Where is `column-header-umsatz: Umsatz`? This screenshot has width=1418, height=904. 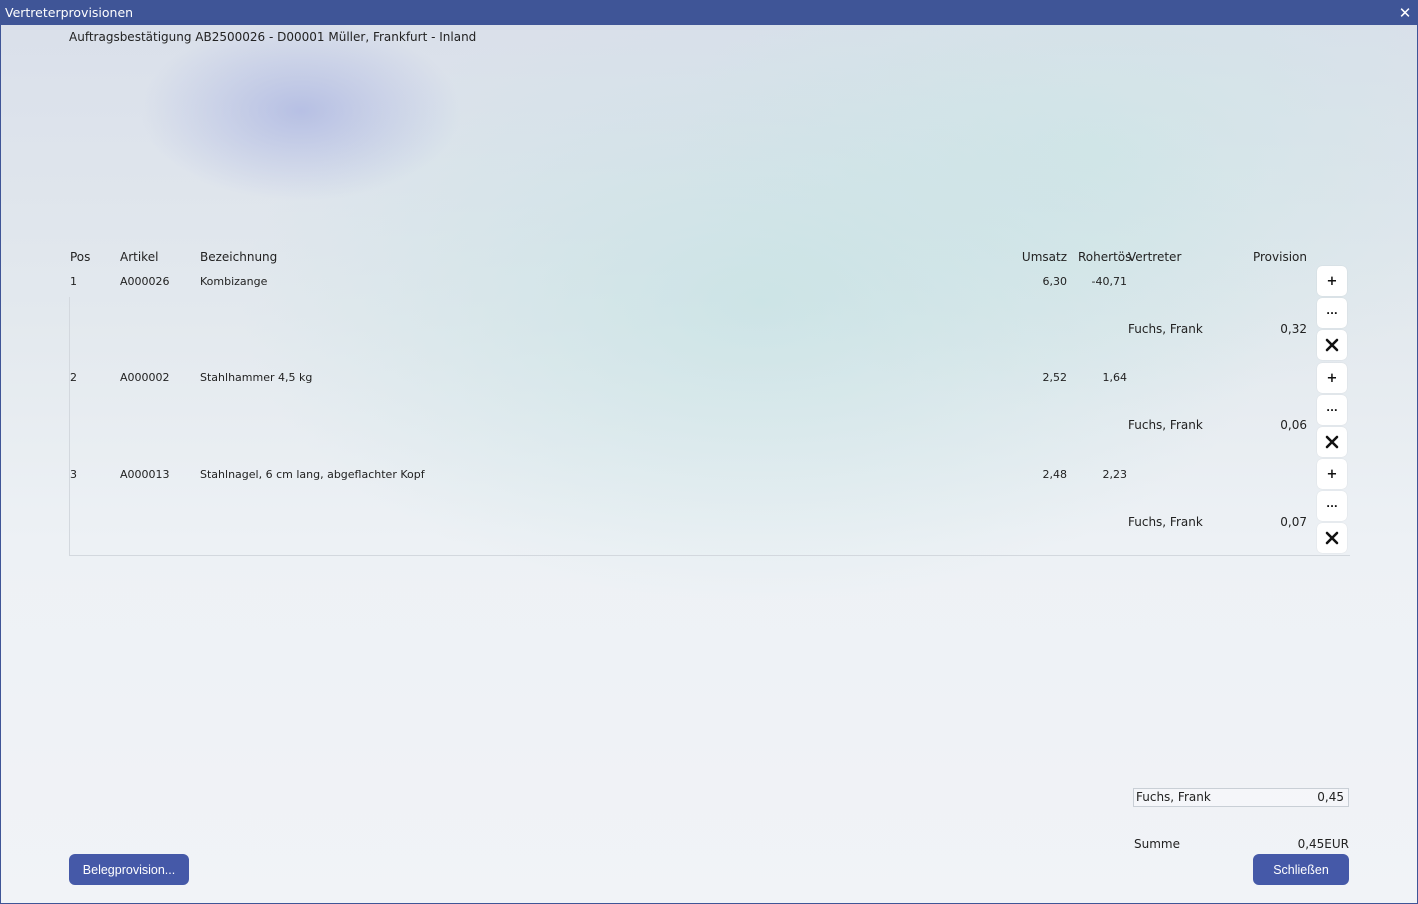 column-header-umsatz: Umsatz is located at coordinates (1044, 257).